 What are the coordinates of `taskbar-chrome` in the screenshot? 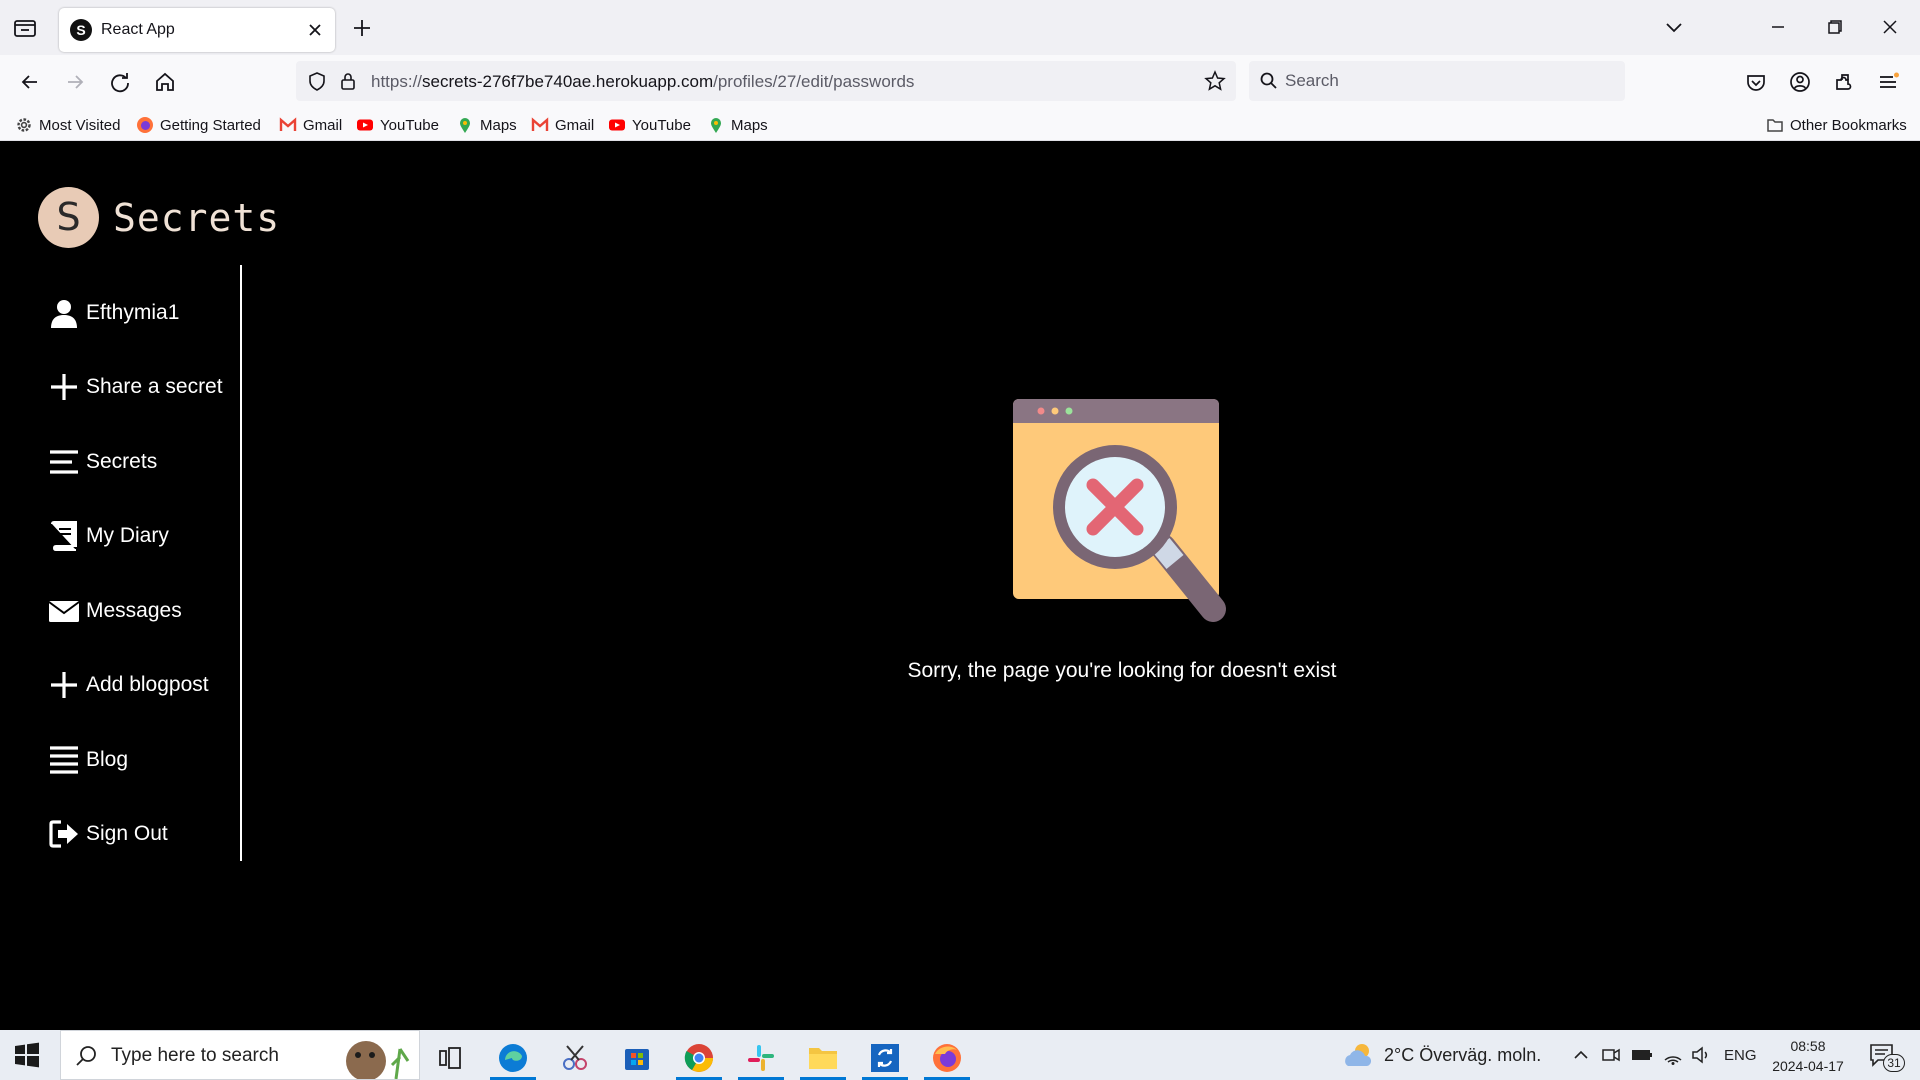 It's located at (699, 1057).